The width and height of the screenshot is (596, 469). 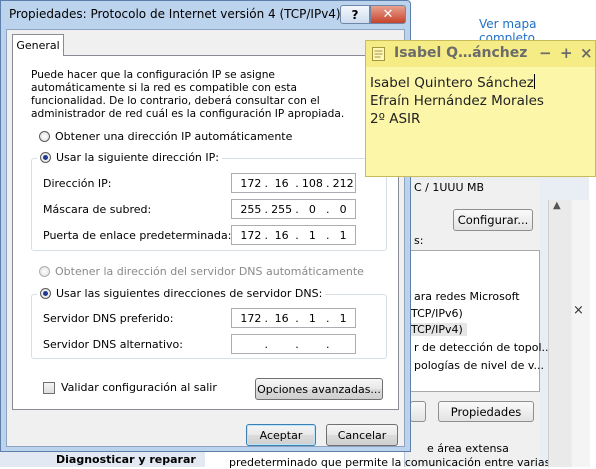 What do you see at coordinates (355, 14) in the screenshot?
I see `help-button: ?` at bounding box center [355, 14].